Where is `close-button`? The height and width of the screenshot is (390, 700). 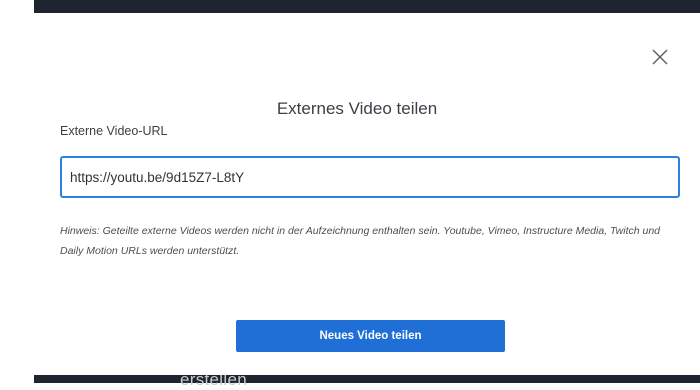
close-button is located at coordinates (660, 57).